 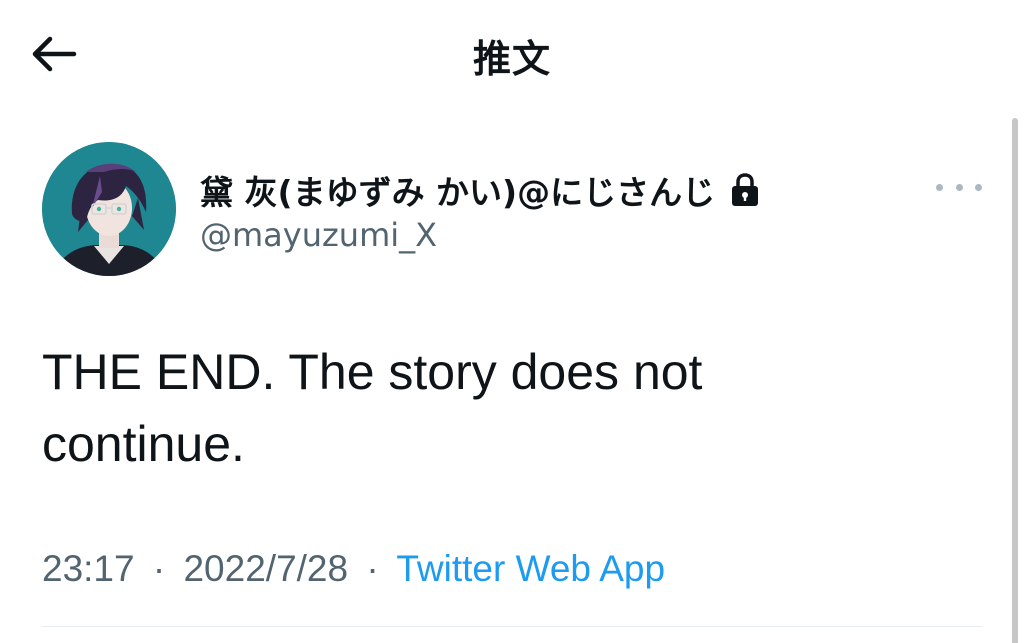 I want to click on tweet-date: 2022/7/28, so click(x=265, y=568).